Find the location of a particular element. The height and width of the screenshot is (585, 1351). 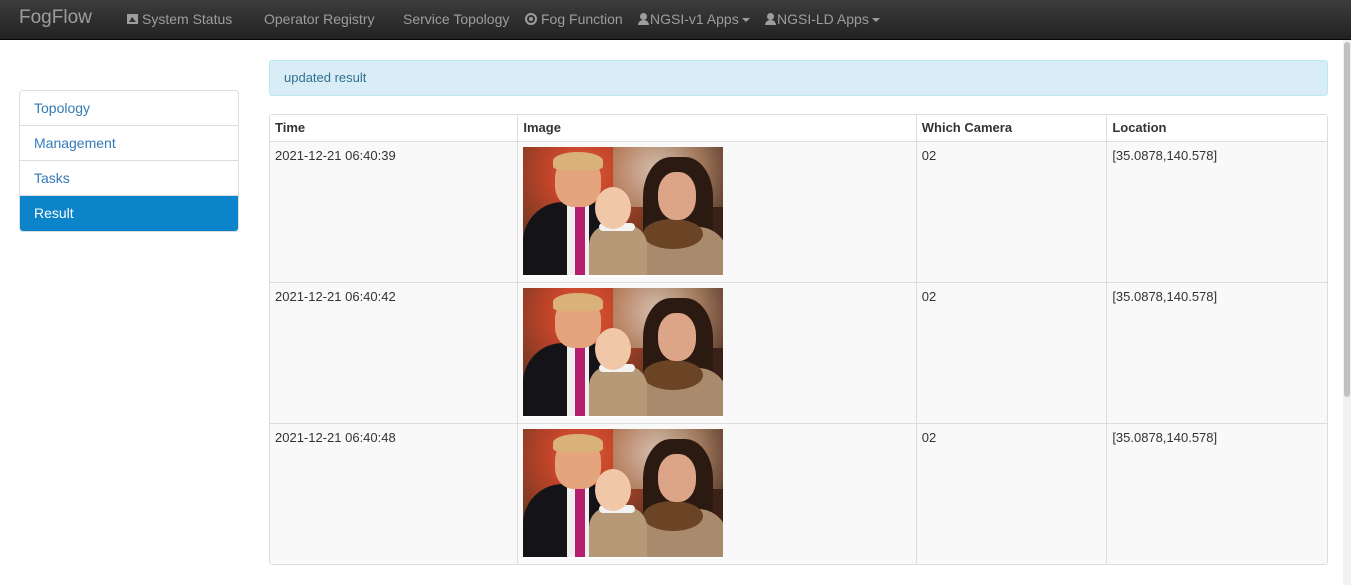

picture-icon is located at coordinates (132, 19).